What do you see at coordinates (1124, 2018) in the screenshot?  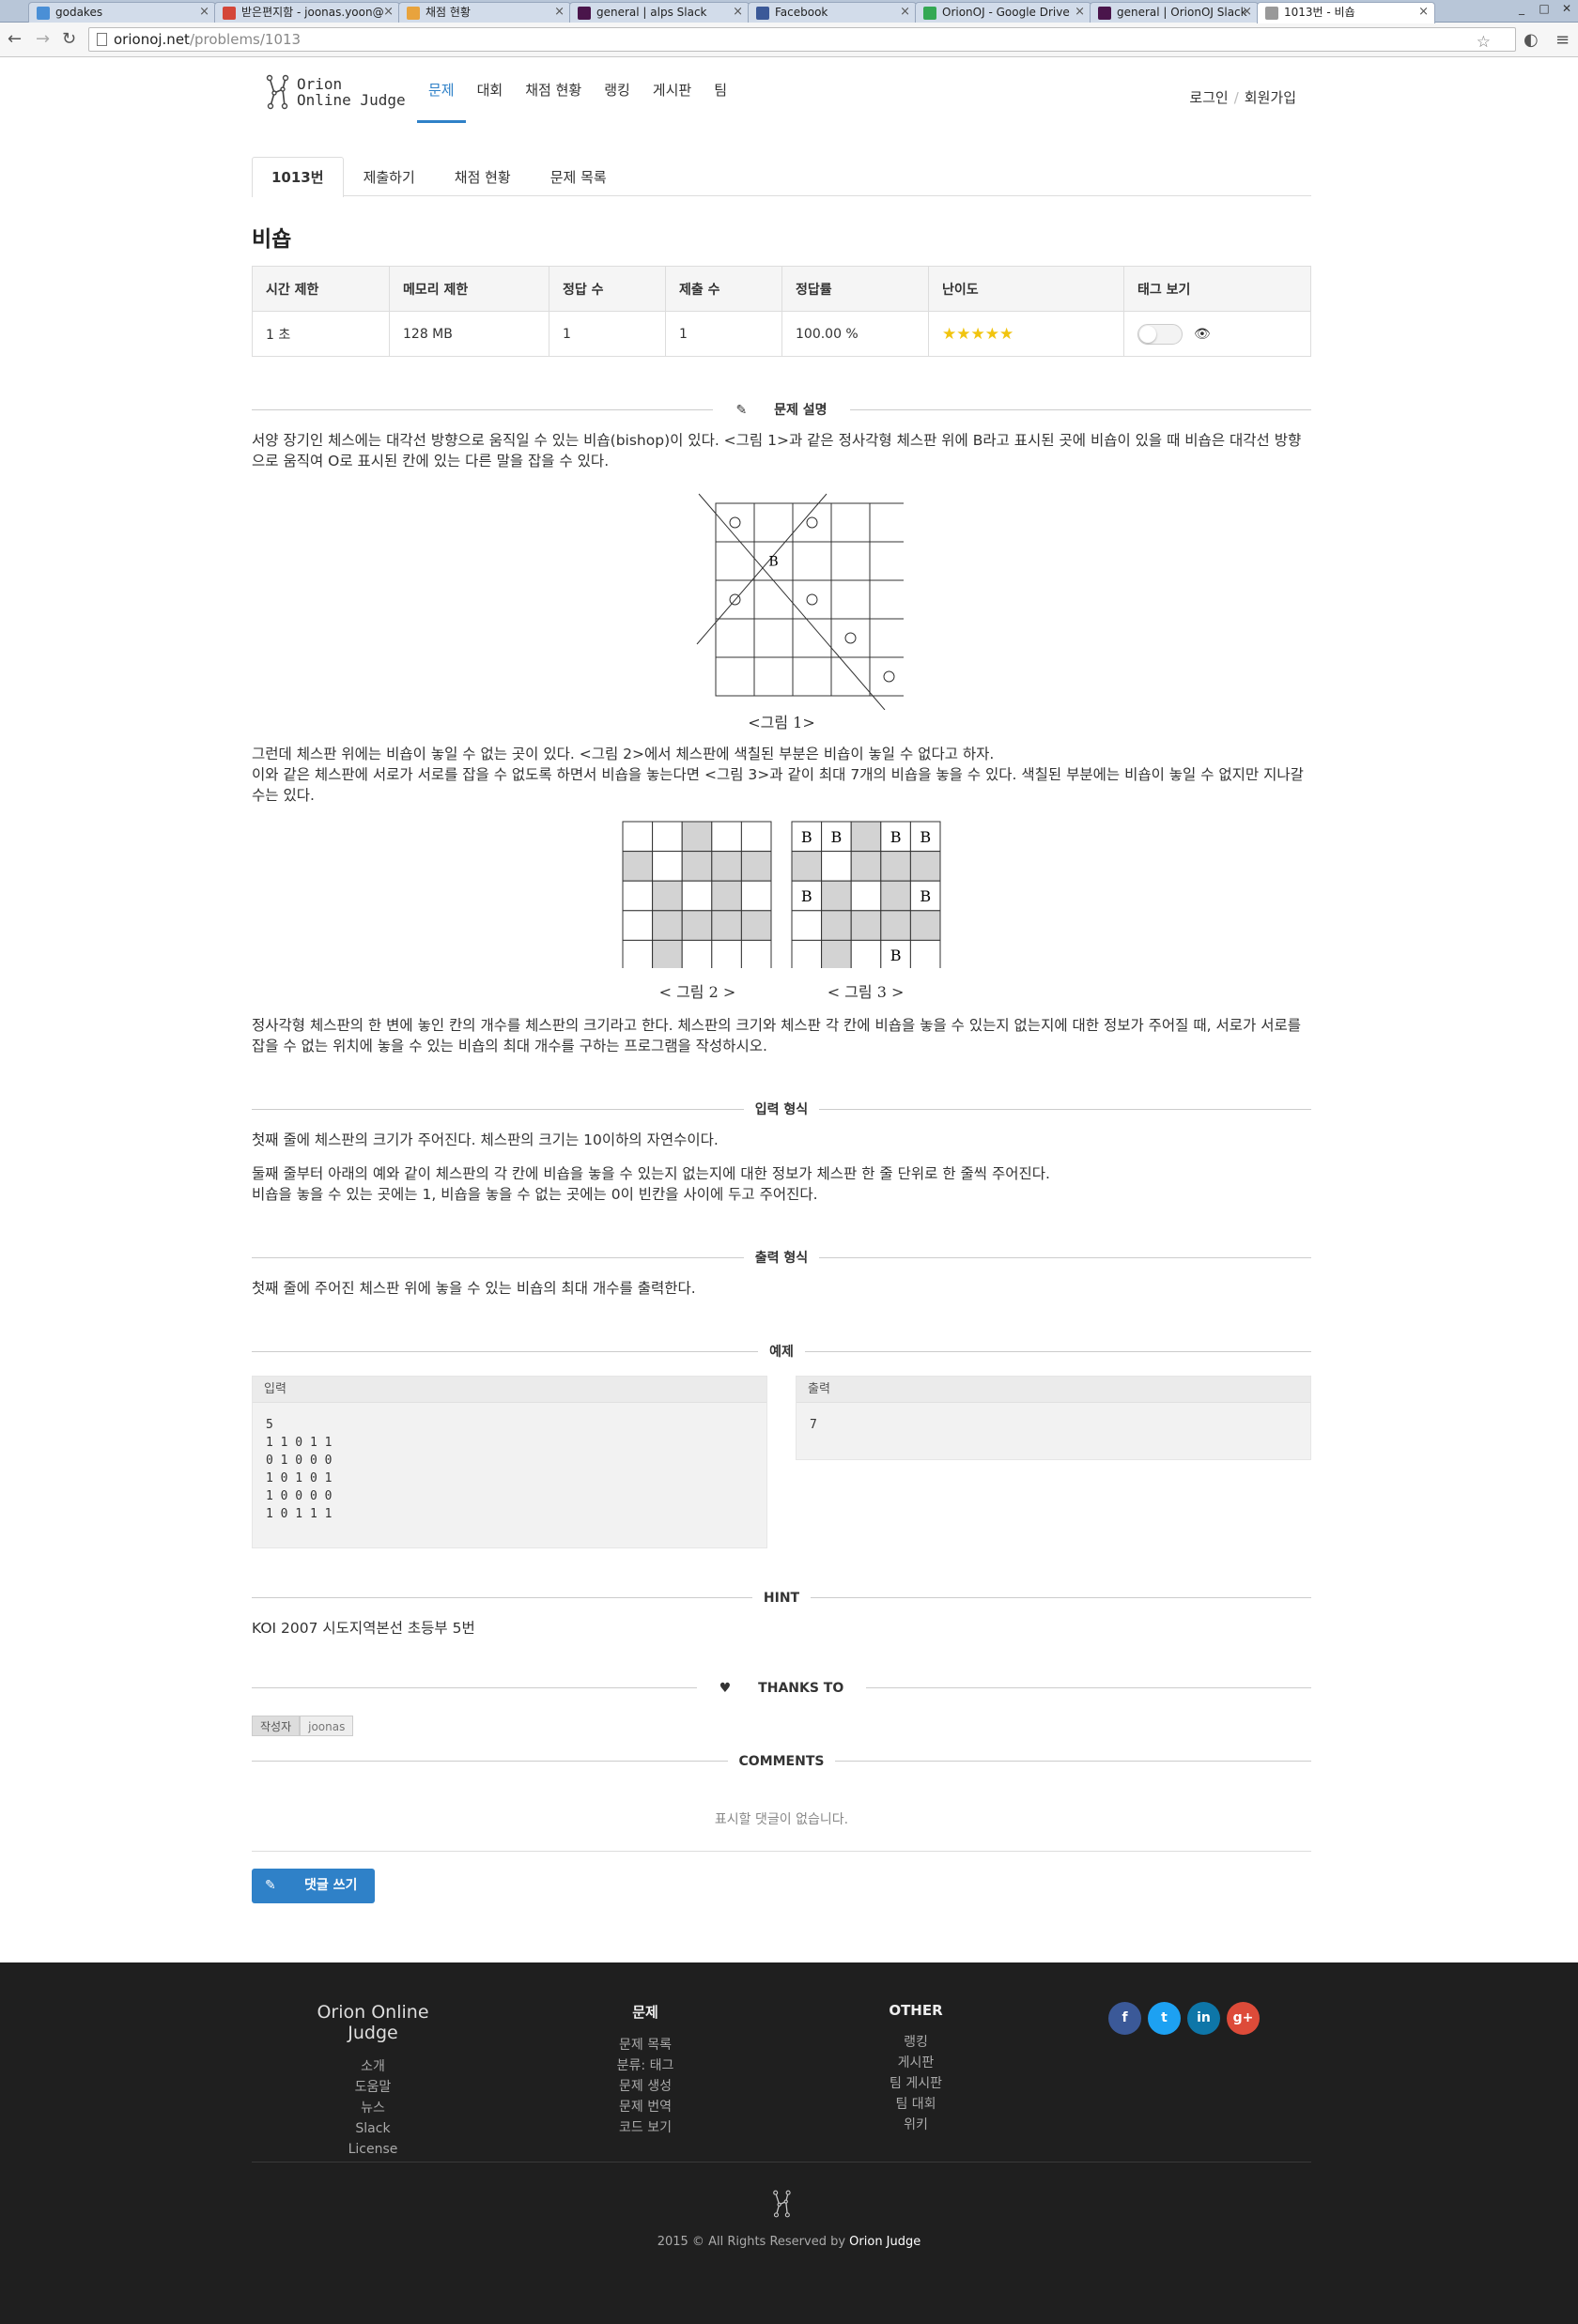 I see `facebook-icon: f` at bounding box center [1124, 2018].